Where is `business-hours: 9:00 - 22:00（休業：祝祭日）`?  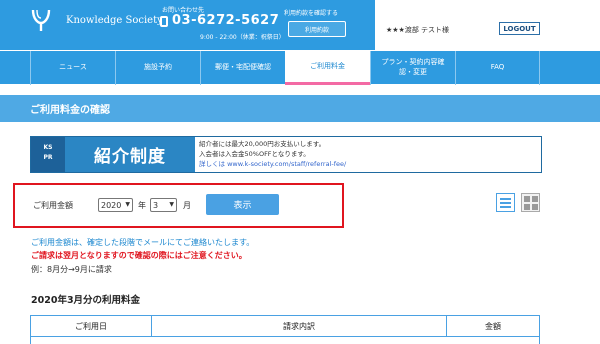 business-hours: 9:00 - 22:00（休業：祝祭日） is located at coordinates (242, 37).